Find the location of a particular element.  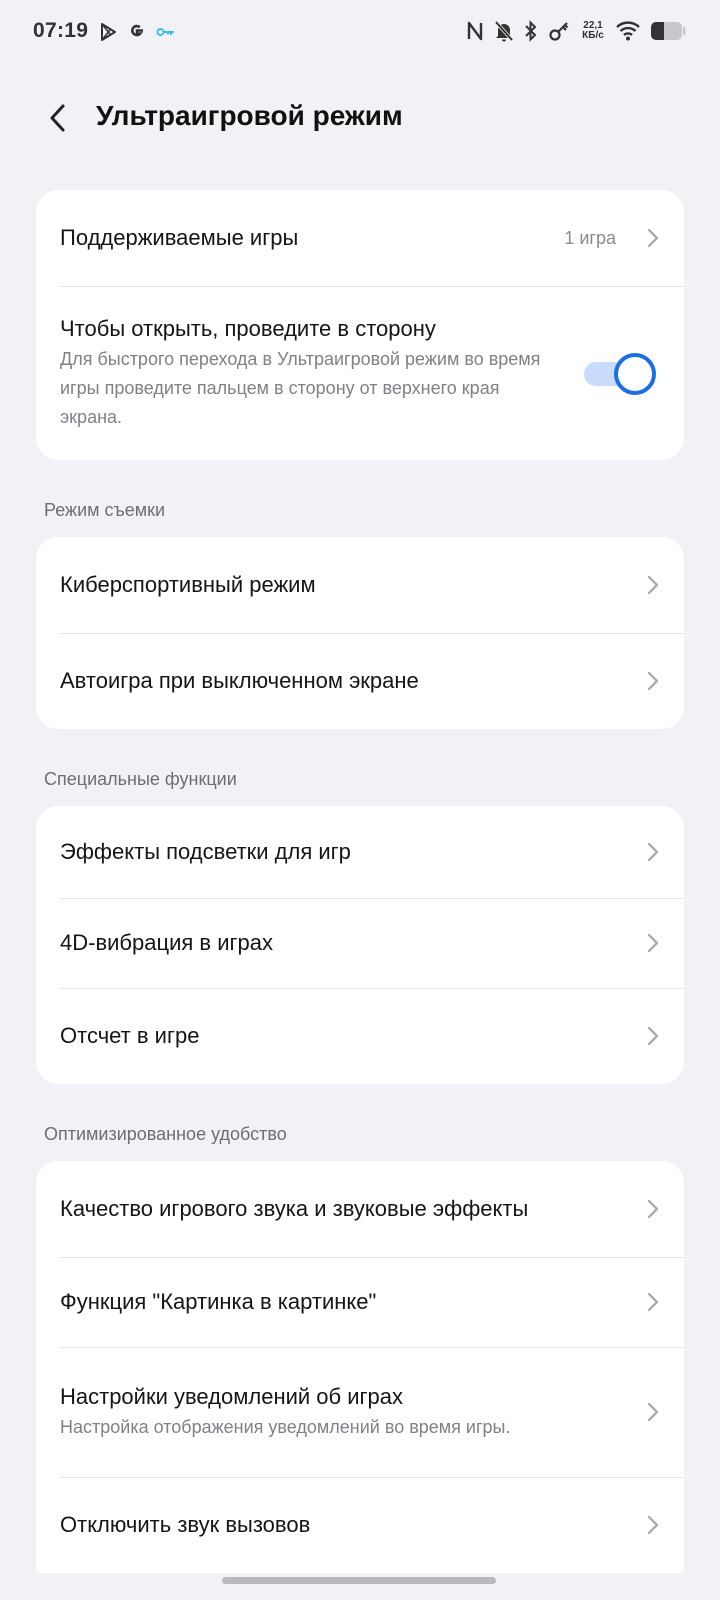

game-countdown-label: Отсчет в игре is located at coordinates (130, 1035).